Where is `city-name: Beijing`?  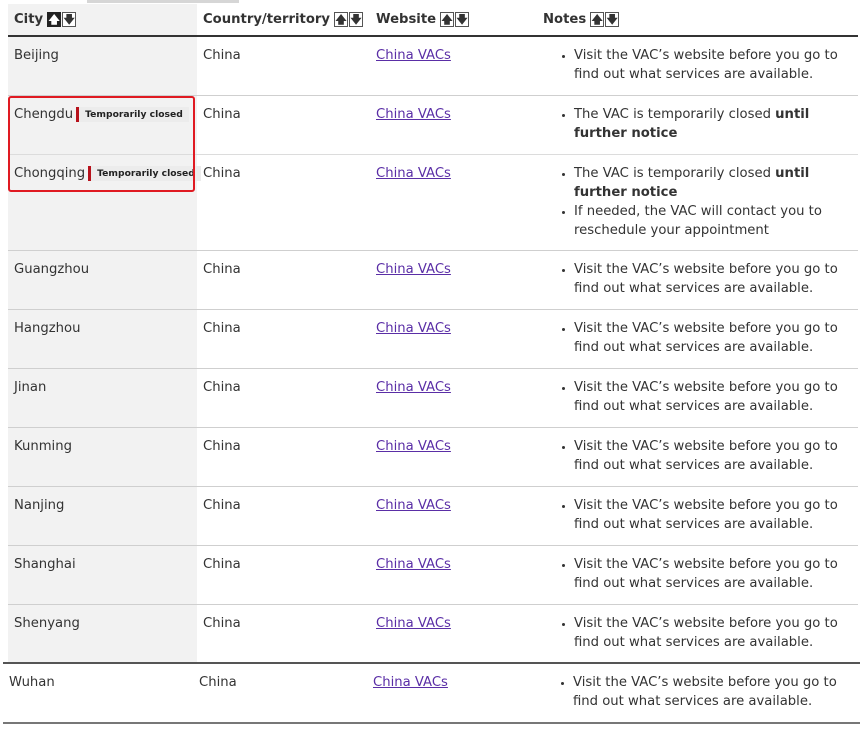 city-name: Beijing is located at coordinates (36, 55).